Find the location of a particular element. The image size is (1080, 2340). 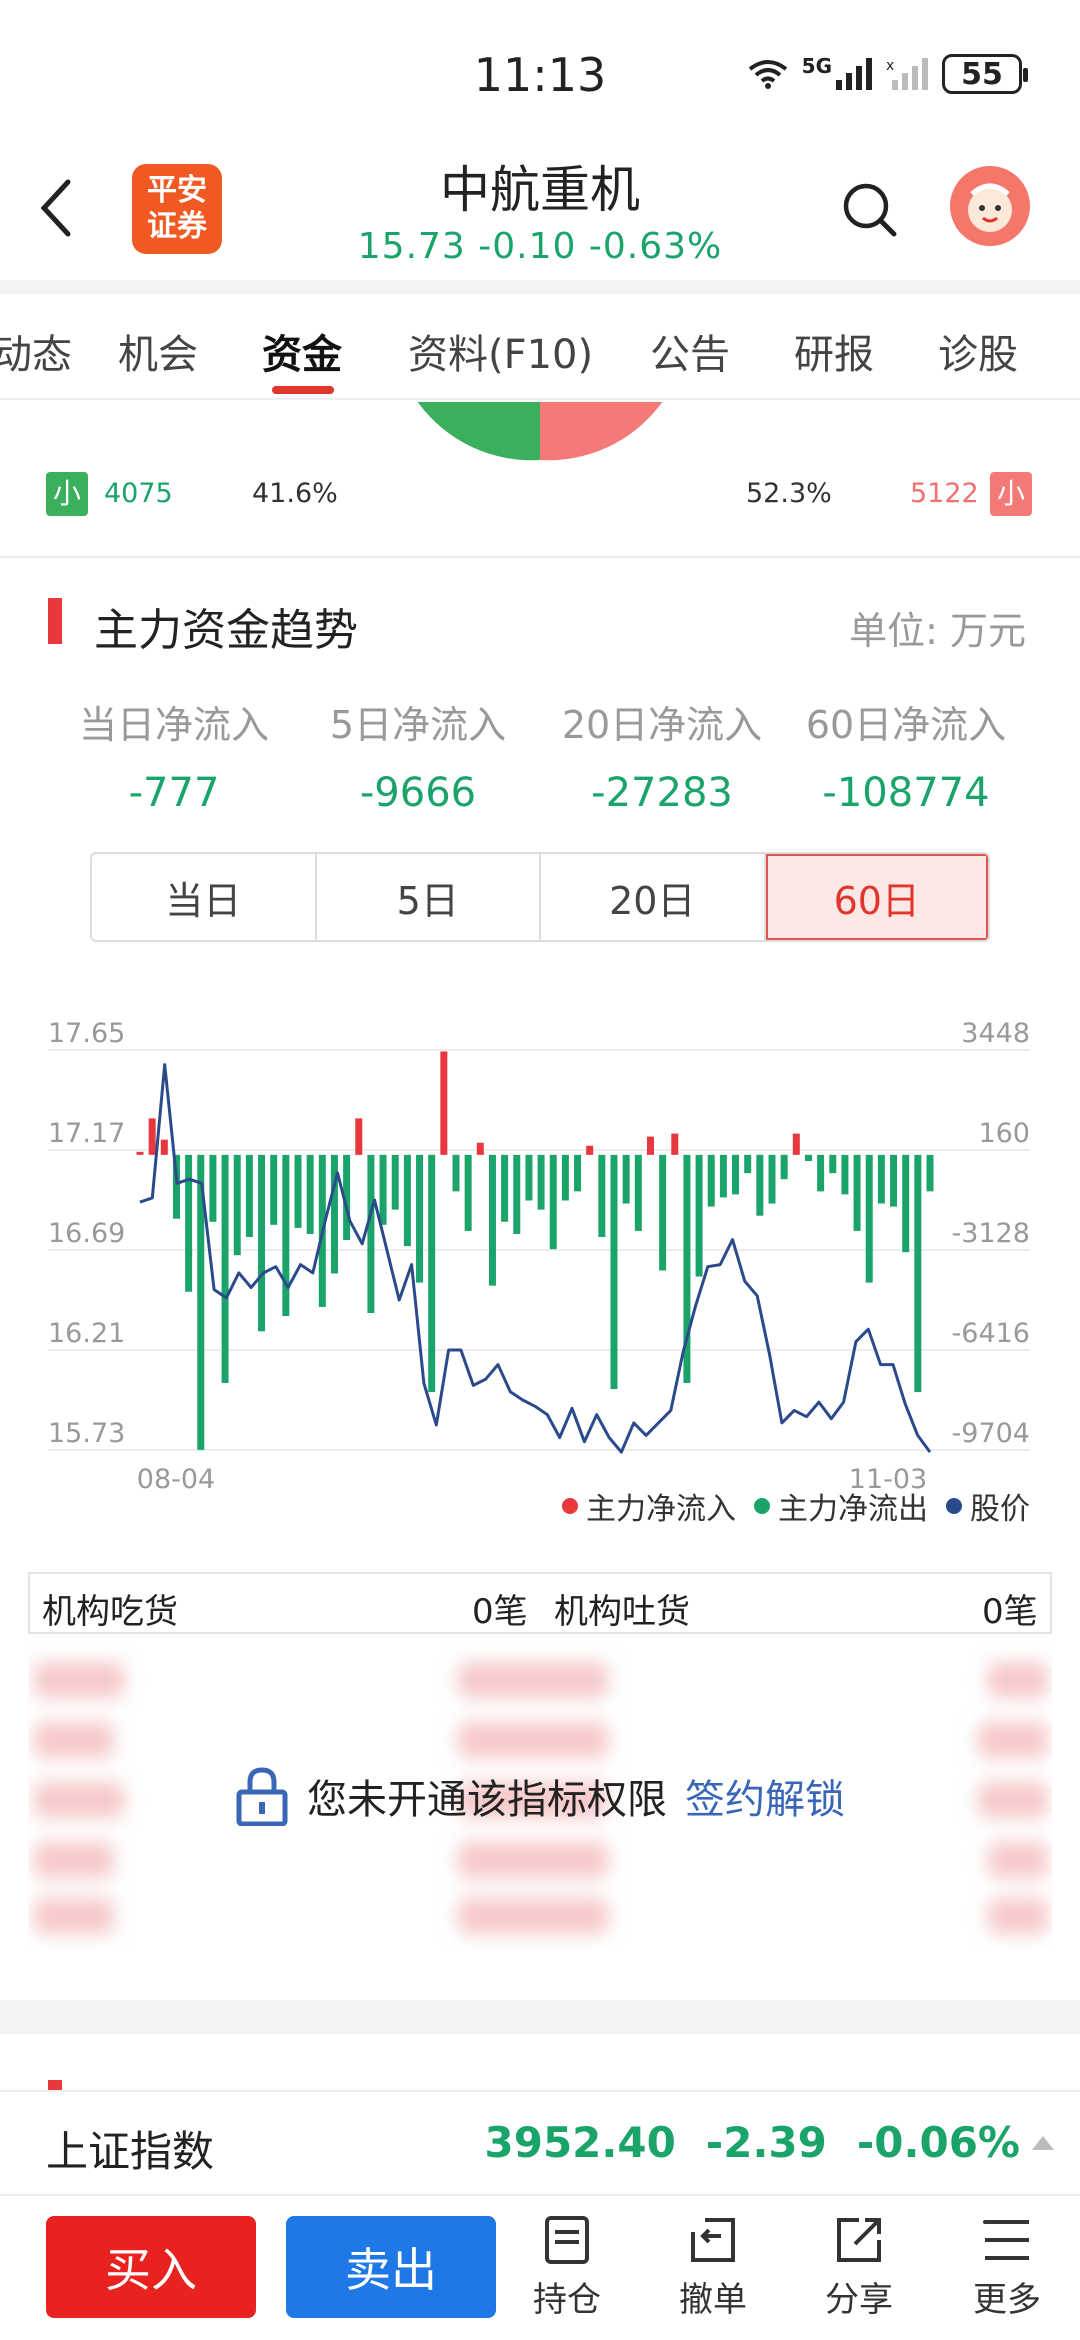

status-icons: 5G x 55 is located at coordinates (888, 74).